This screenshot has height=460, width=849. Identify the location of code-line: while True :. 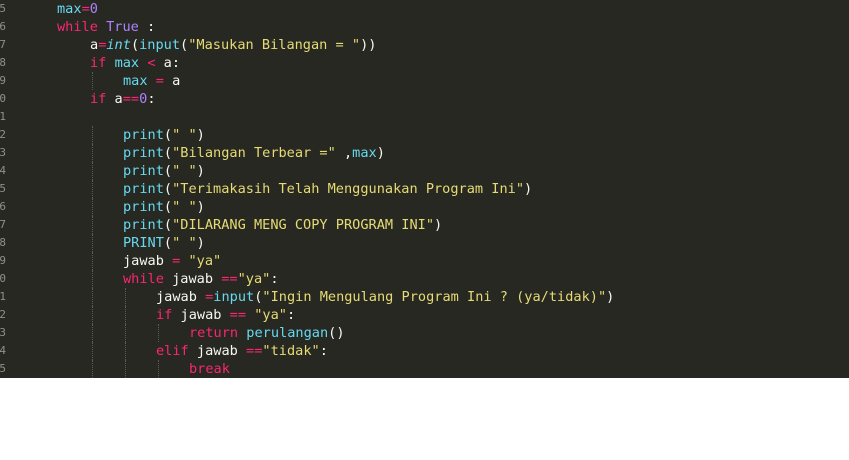
(106, 27).